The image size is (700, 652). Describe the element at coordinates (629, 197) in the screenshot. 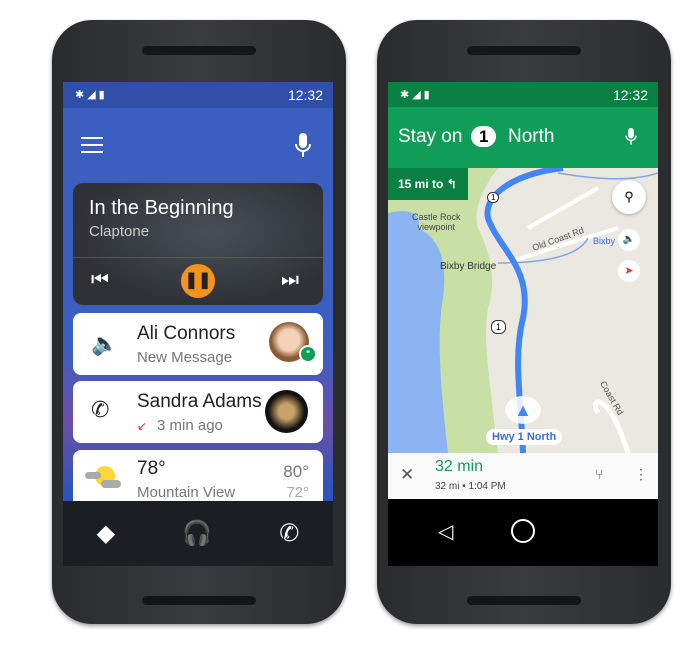

I see `search-button: ⚲` at that location.